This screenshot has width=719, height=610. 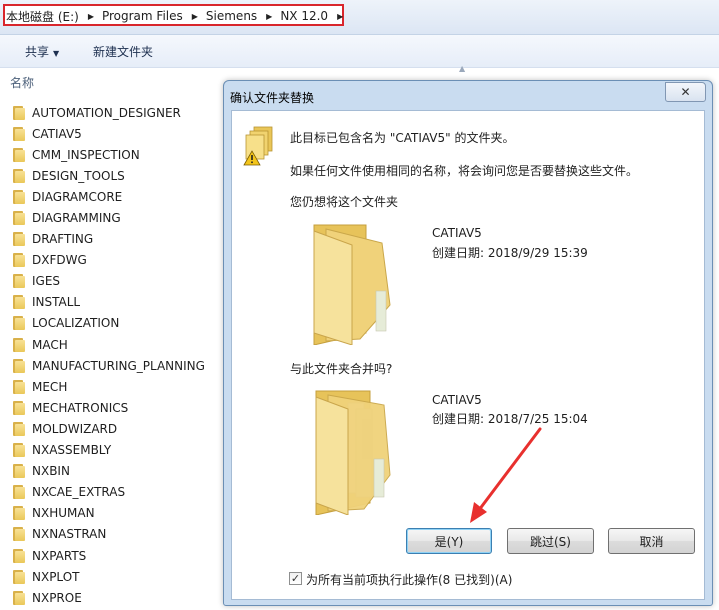 What do you see at coordinates (409, 579) in the screenshot?
I see `apply-all-label: 为所有当前项执行此操作(8 已找到)(A)` at bounding box center [409, 579].